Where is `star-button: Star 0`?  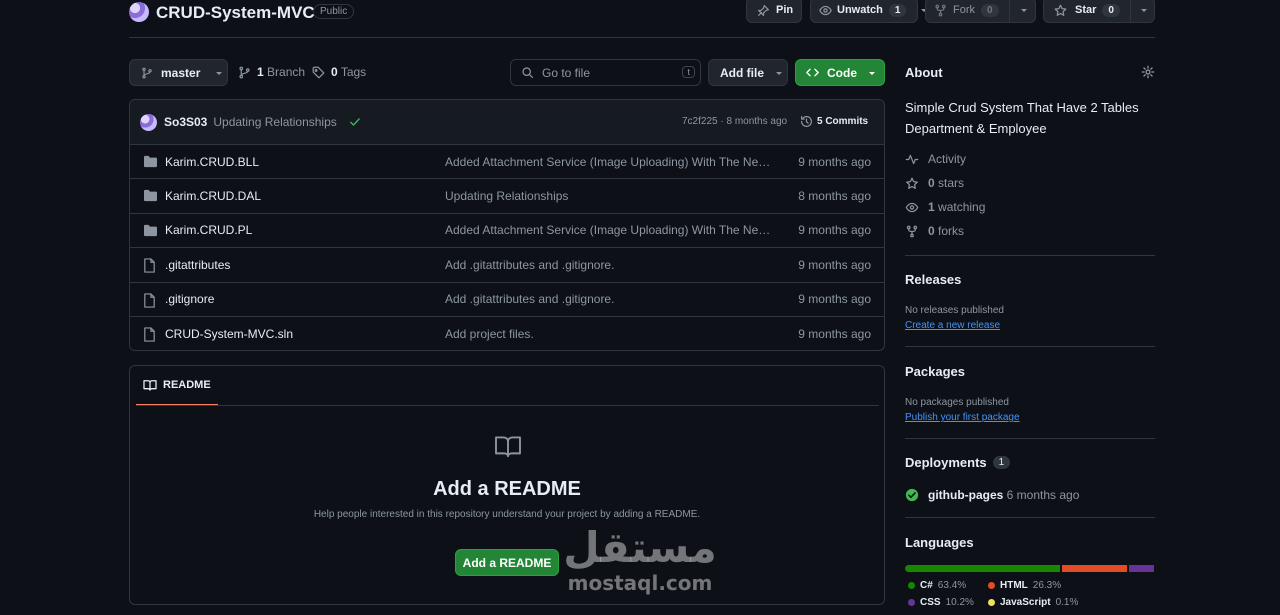 star-button: Star 0 is located at coordinates (1099, 11).